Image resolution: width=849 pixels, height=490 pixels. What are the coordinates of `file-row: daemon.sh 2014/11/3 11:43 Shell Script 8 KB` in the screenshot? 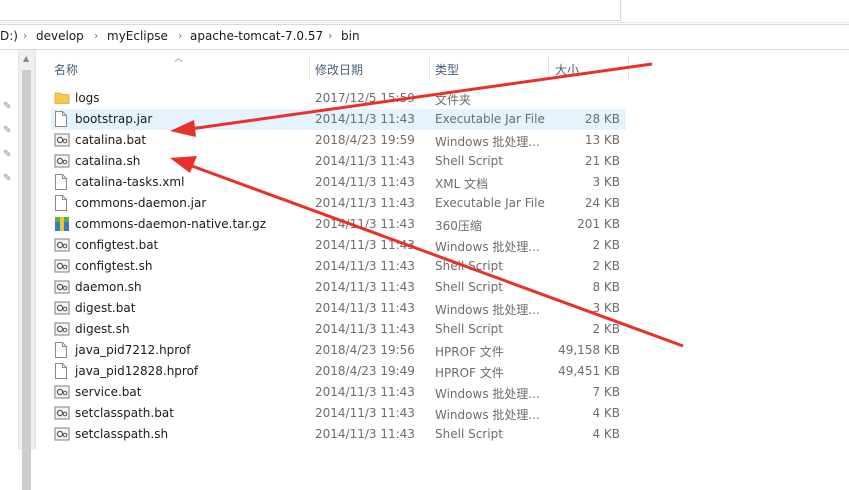 It's located at (338, 287).